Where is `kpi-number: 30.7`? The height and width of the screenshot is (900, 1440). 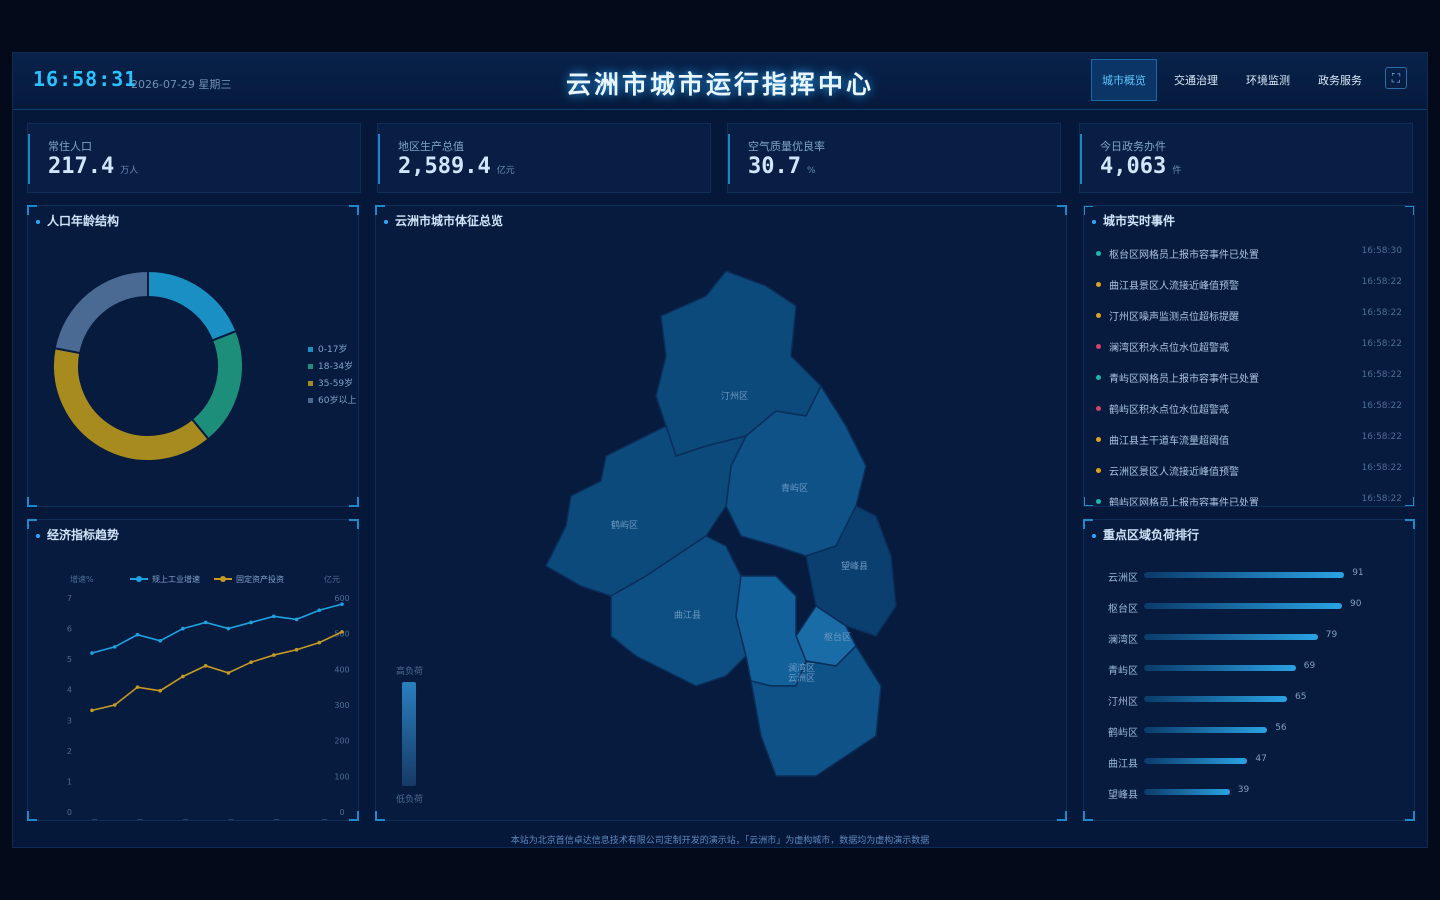 kpi-number: 30.7 is located at coordinates (774, 166).